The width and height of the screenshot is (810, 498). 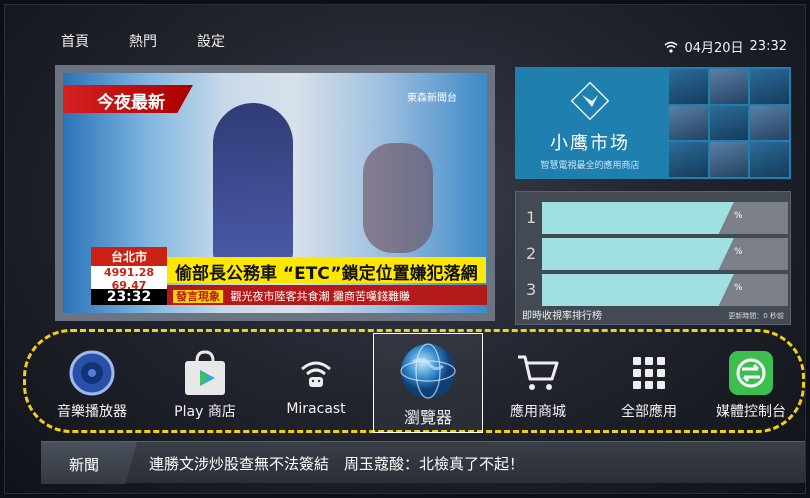 I want to click on top-nav: 首頁 熱門 設定, so click(x=143, y=41).